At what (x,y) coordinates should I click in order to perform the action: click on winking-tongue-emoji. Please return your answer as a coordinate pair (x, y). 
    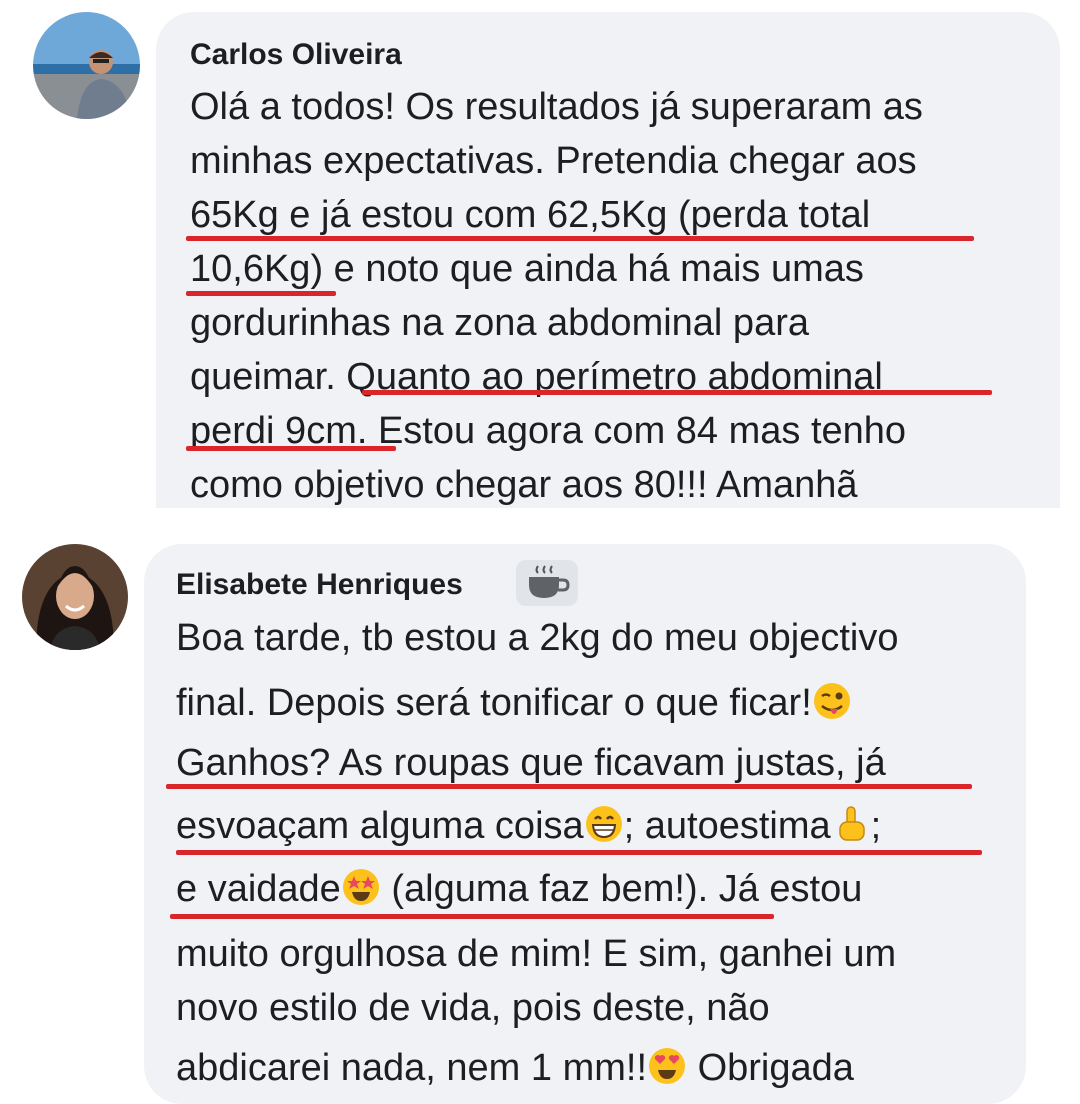
    Looking at the image, I should click on (832, 701).